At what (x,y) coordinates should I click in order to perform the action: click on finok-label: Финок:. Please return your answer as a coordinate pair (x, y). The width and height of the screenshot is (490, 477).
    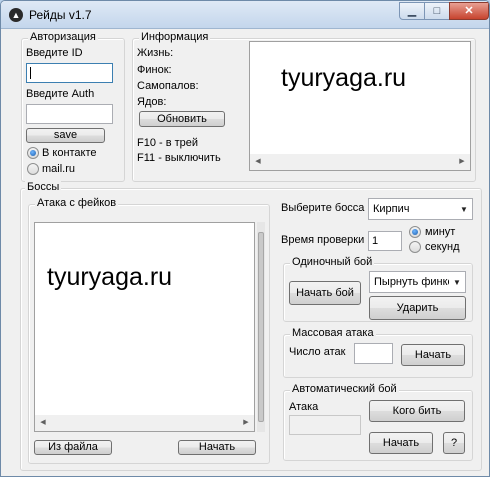
    Looking at the image, I should click on (154, 70).